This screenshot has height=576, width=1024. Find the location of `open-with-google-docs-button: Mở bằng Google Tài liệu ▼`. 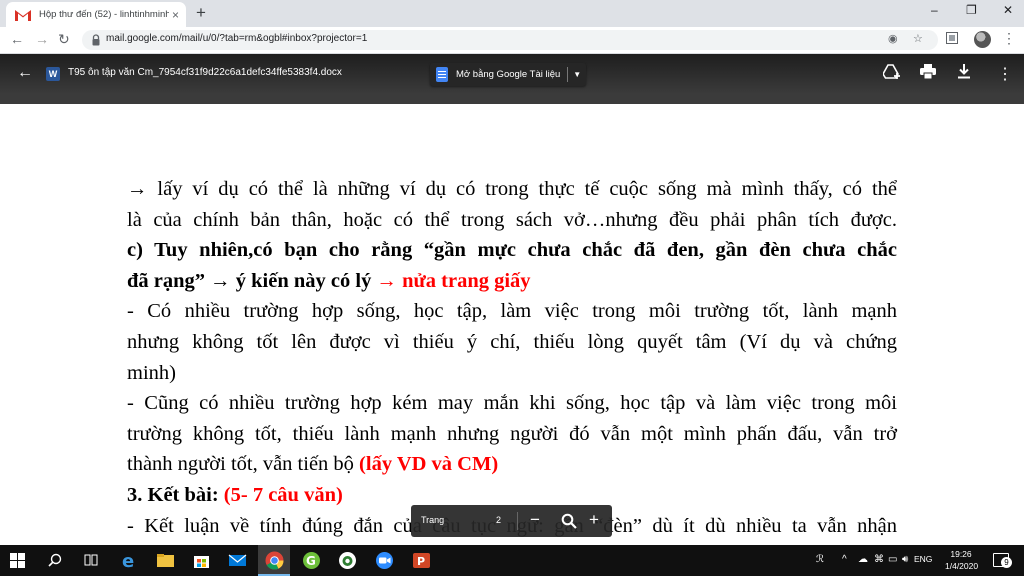

open-with-google-docs-button: Mở bằng Google Tài liệu ▼ is located at coordinates (508, 74).